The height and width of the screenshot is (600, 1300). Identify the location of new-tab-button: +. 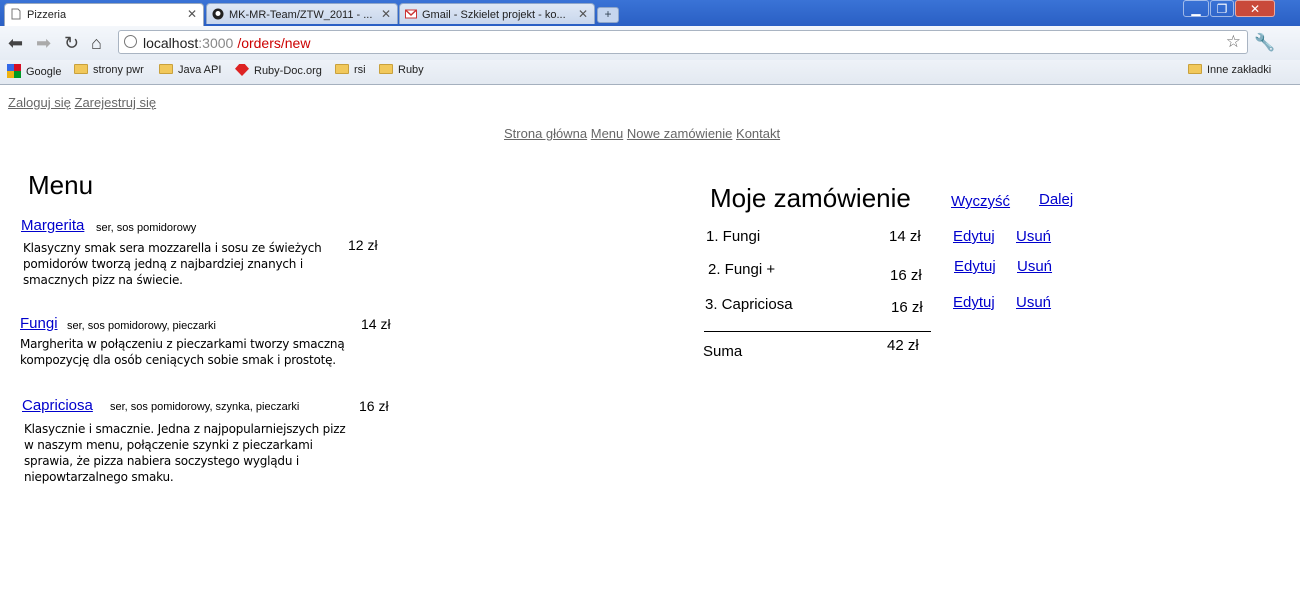
(608, 15).